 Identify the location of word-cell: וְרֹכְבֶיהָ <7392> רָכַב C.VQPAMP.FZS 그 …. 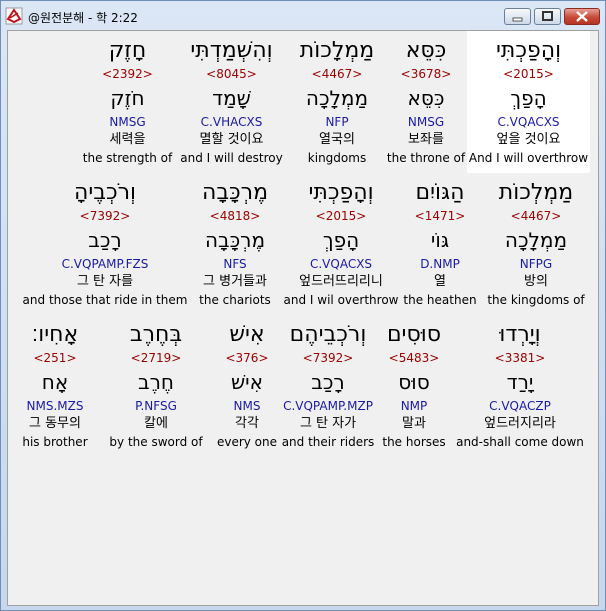
(105, 244).